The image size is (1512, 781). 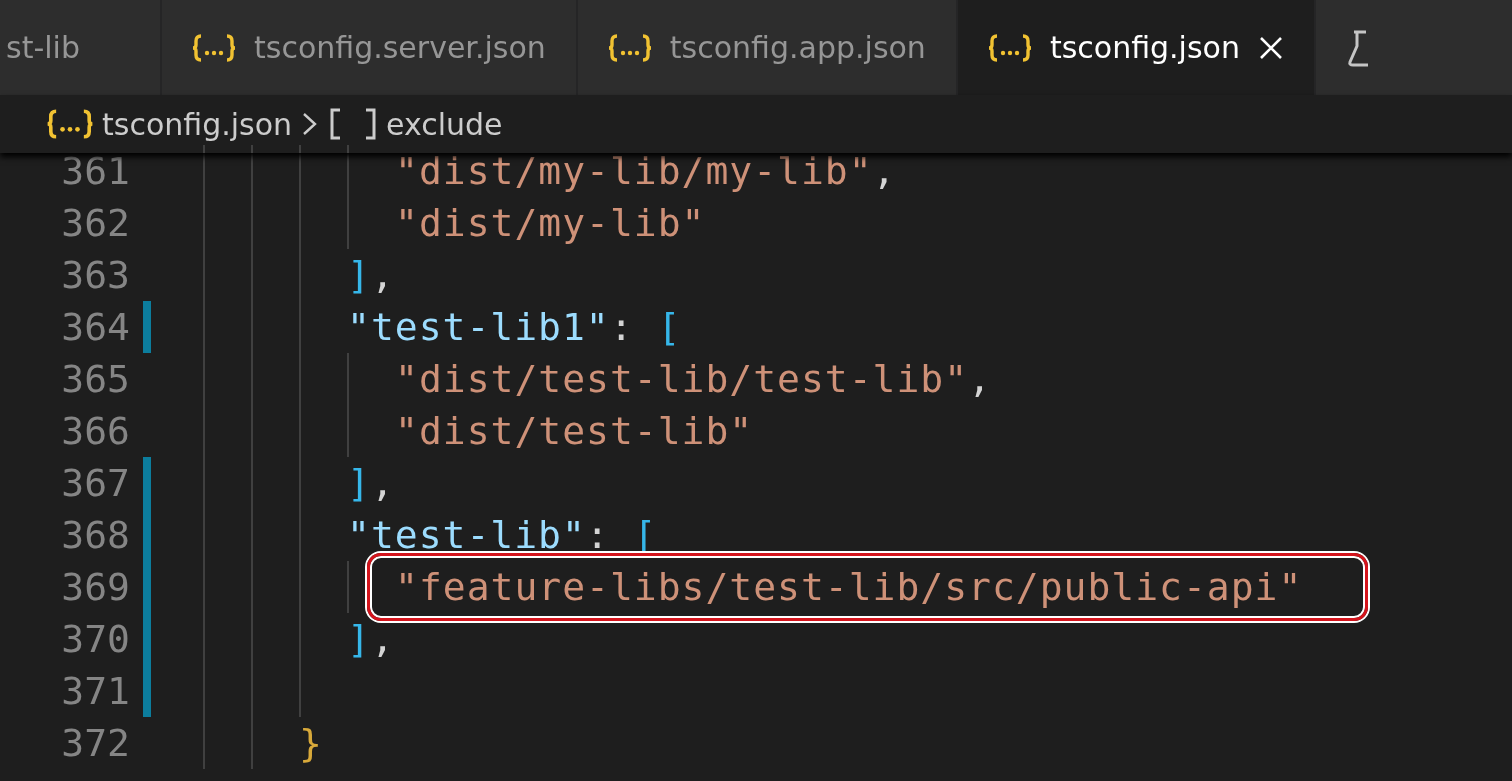 I want to click on line-number: 364, so click(x=95, y=327).